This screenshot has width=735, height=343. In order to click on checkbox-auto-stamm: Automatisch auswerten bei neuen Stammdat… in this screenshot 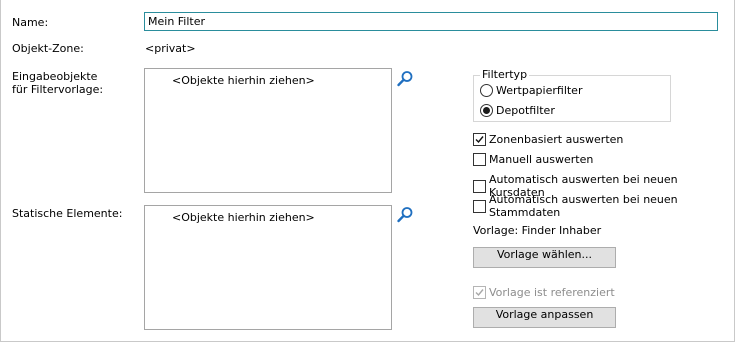, I will do `click(604, 206)`.